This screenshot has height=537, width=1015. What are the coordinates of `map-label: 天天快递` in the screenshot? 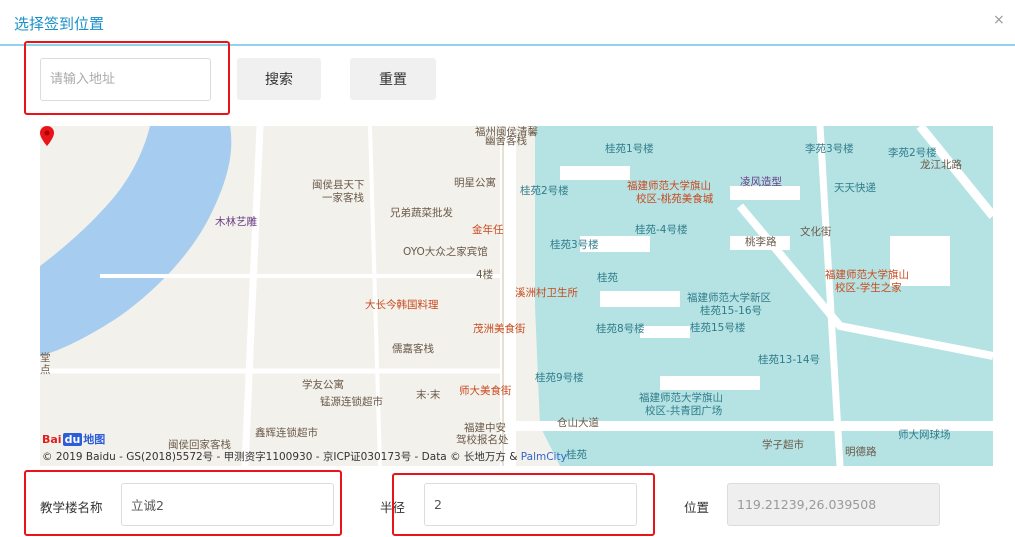 It's located at (855, 188).